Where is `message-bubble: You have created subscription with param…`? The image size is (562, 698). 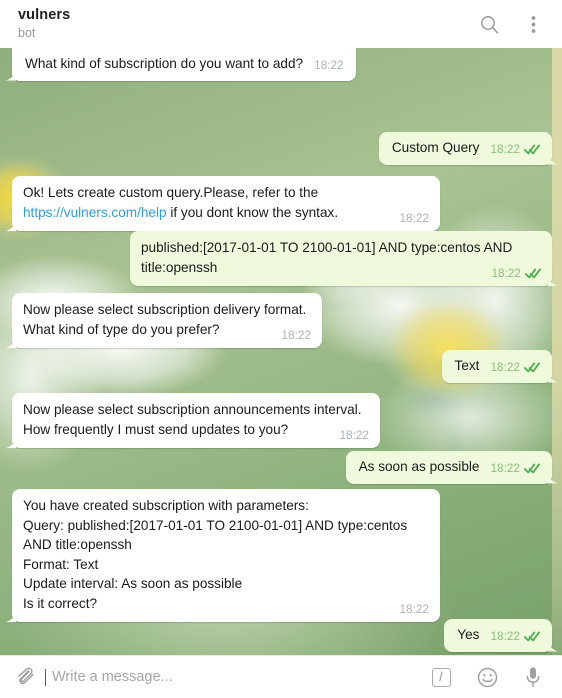
message-bubble: You have created subscription with param… is located at coordinates (226, 555).